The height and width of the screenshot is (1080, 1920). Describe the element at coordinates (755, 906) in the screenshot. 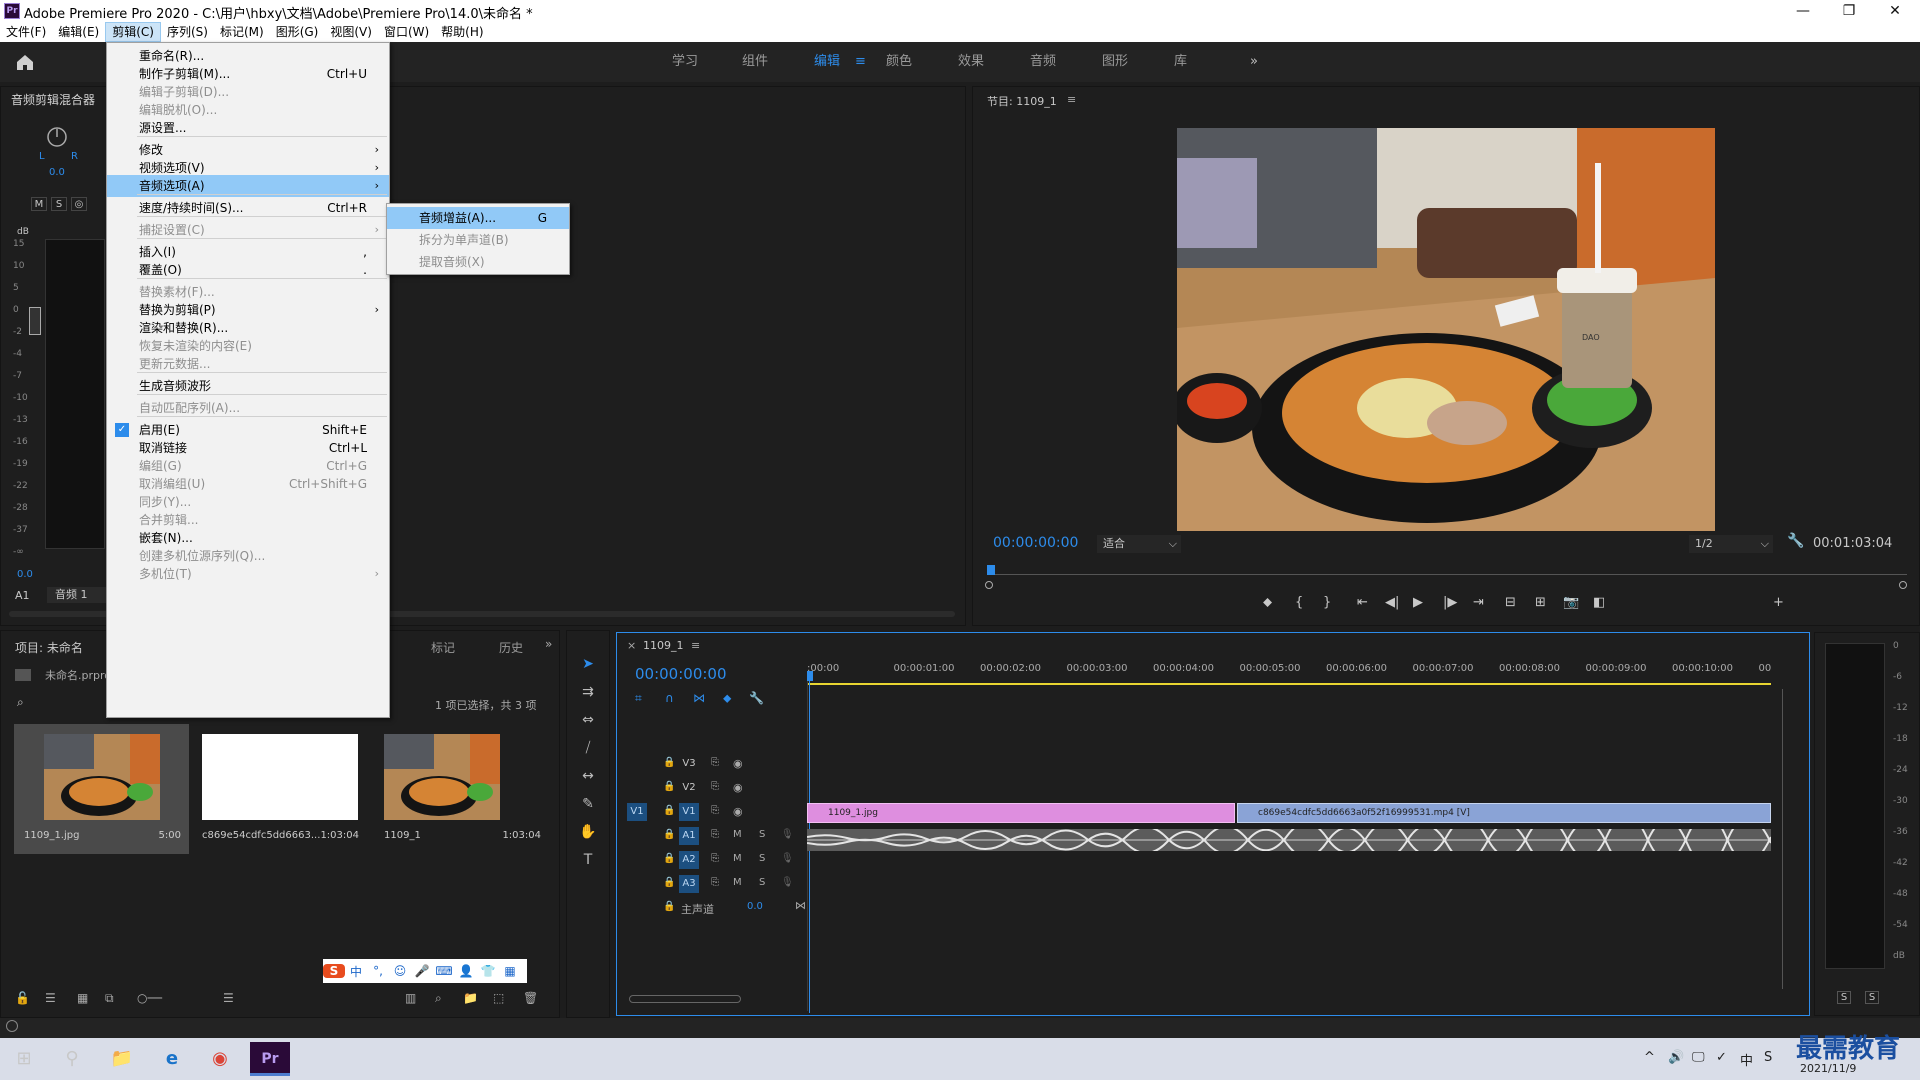

I see `master-volume-value: 0.0` at that location.